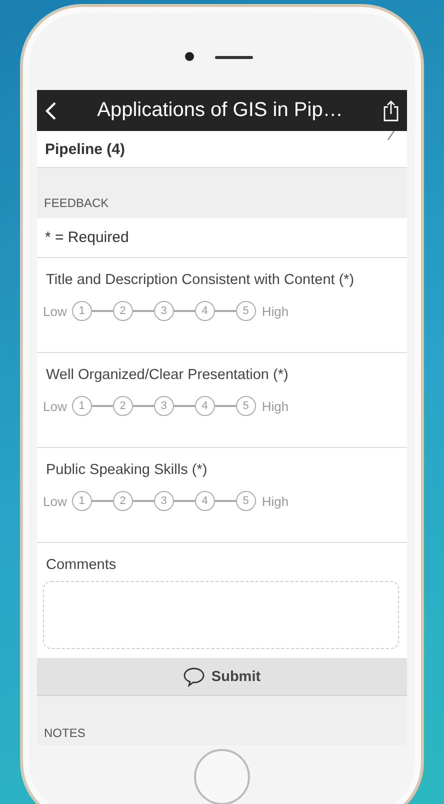  I want to click on share-button, so click(391, 111).